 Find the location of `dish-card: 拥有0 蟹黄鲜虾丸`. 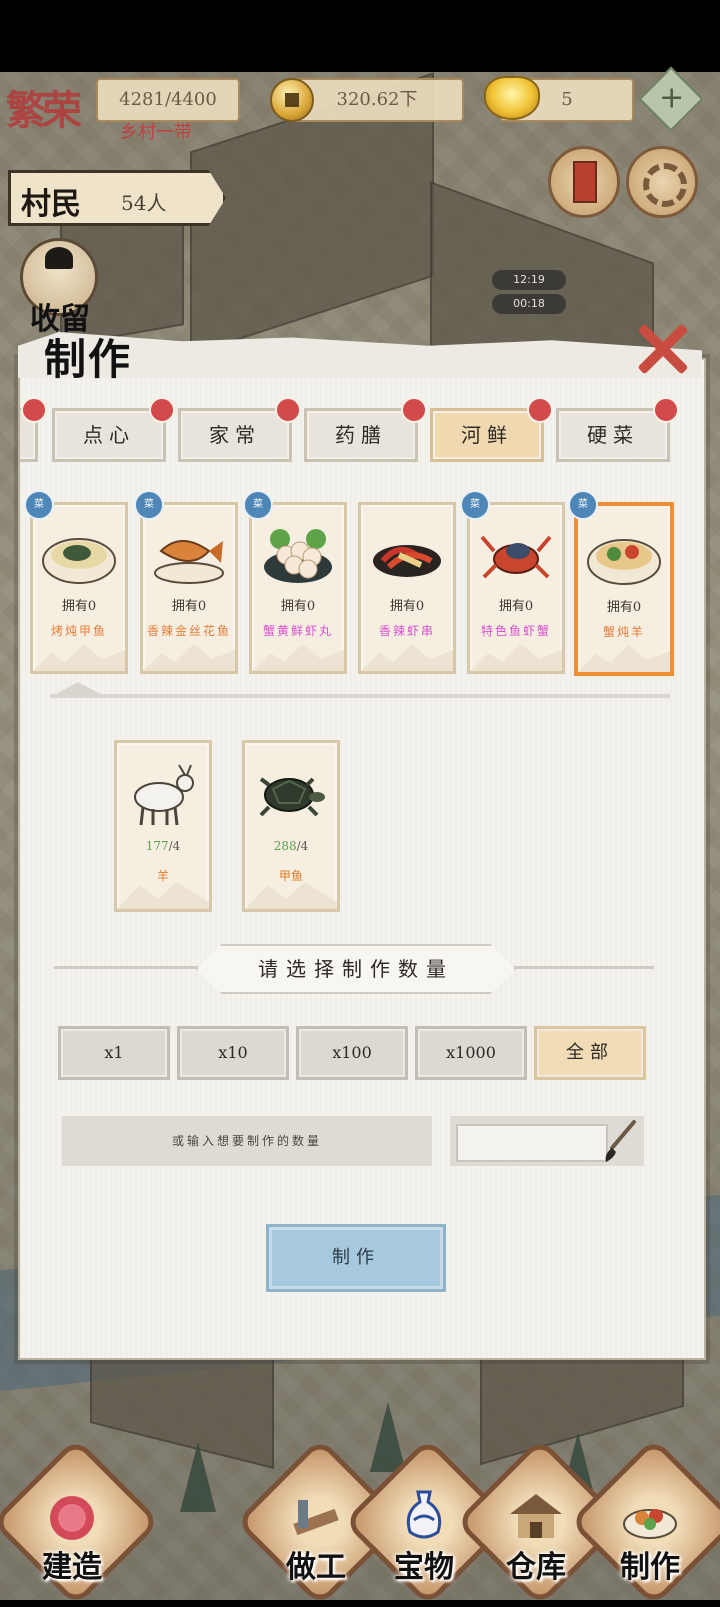

dish-card: 拥有0 蟹黄鲜虾丸 is located at coordinates (298, 588).